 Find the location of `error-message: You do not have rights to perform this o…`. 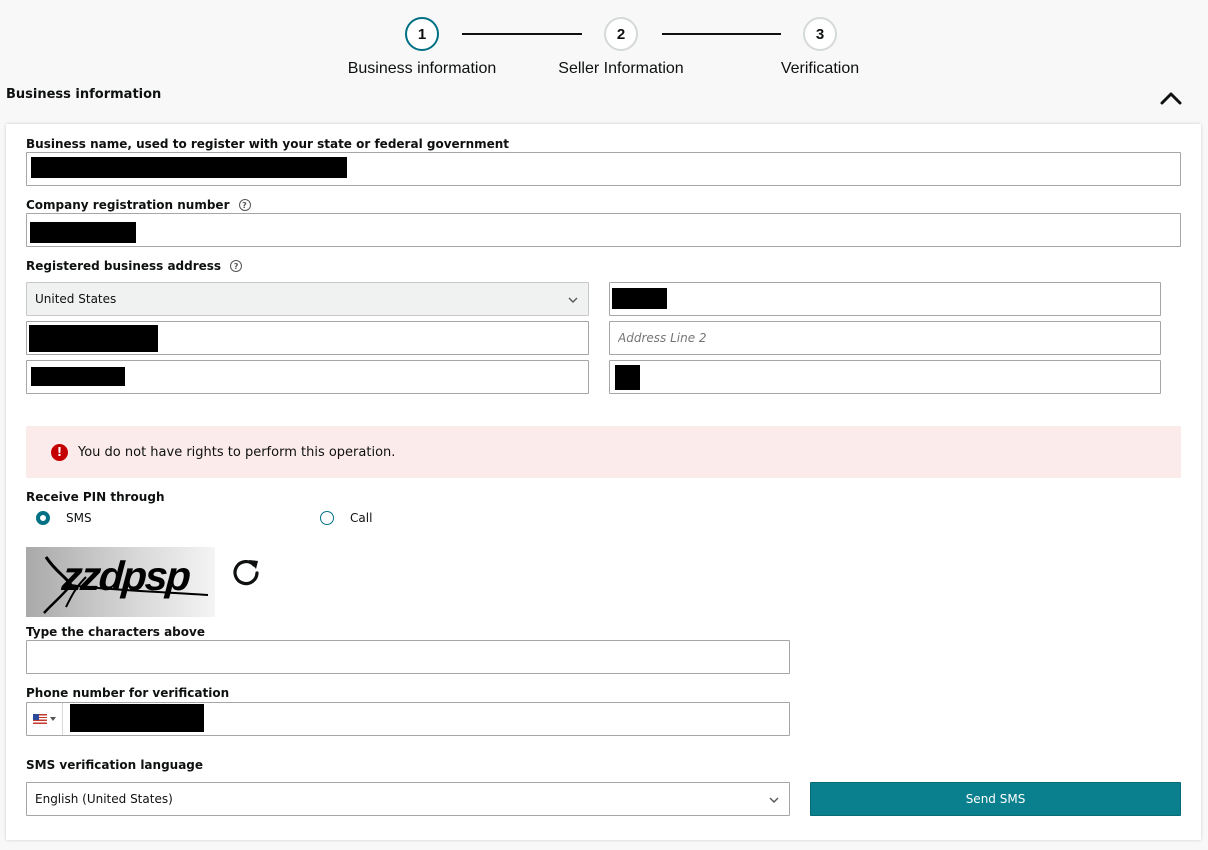

error-message: You do not have rights to perform this o… is located at coordinates (237, 452).